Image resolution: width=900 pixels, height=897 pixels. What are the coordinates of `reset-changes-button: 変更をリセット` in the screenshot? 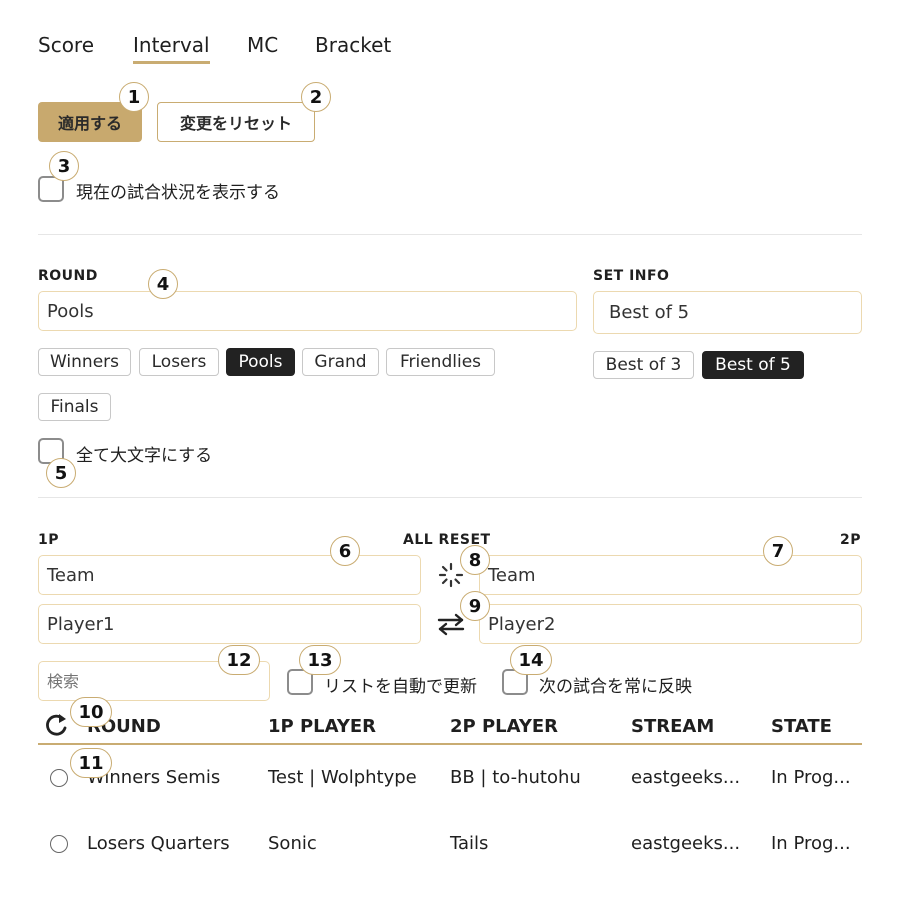 It's located at (236, 122).